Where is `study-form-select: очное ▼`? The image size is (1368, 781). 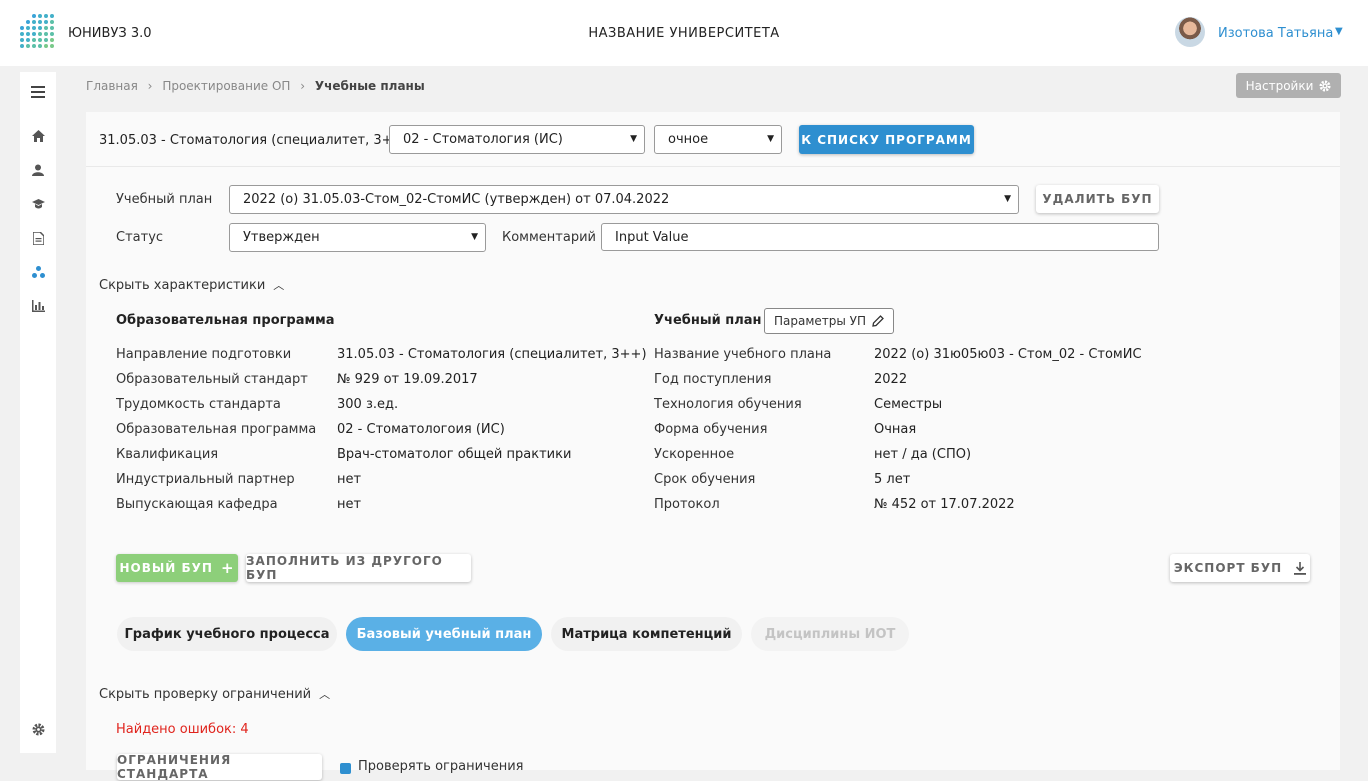 study-form-select: очное ▼ is located at coordinates (718, 139).